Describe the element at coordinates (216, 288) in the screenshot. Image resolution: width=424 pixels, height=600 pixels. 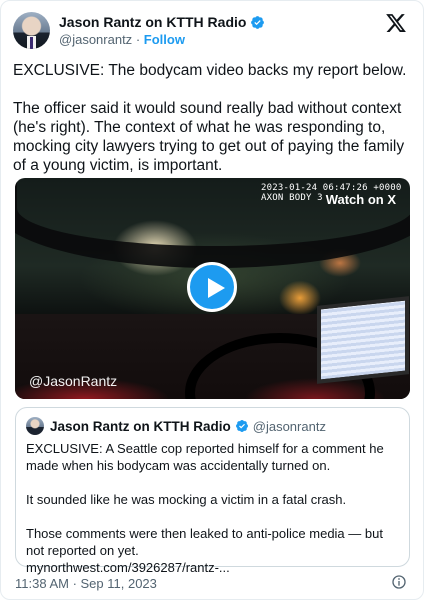
I see `play-icon` at that location.